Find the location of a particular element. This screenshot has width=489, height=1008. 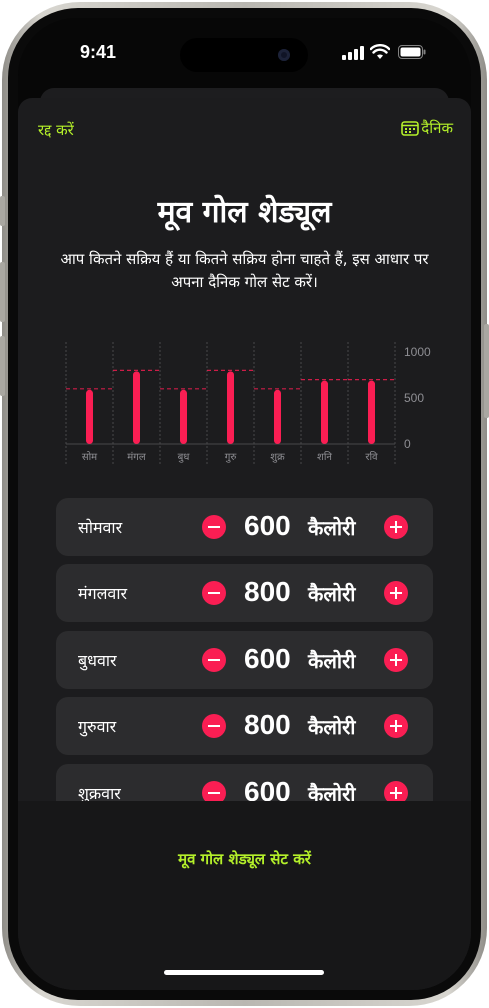

status-bar: 9:41 is located at coordinates (244, 53).